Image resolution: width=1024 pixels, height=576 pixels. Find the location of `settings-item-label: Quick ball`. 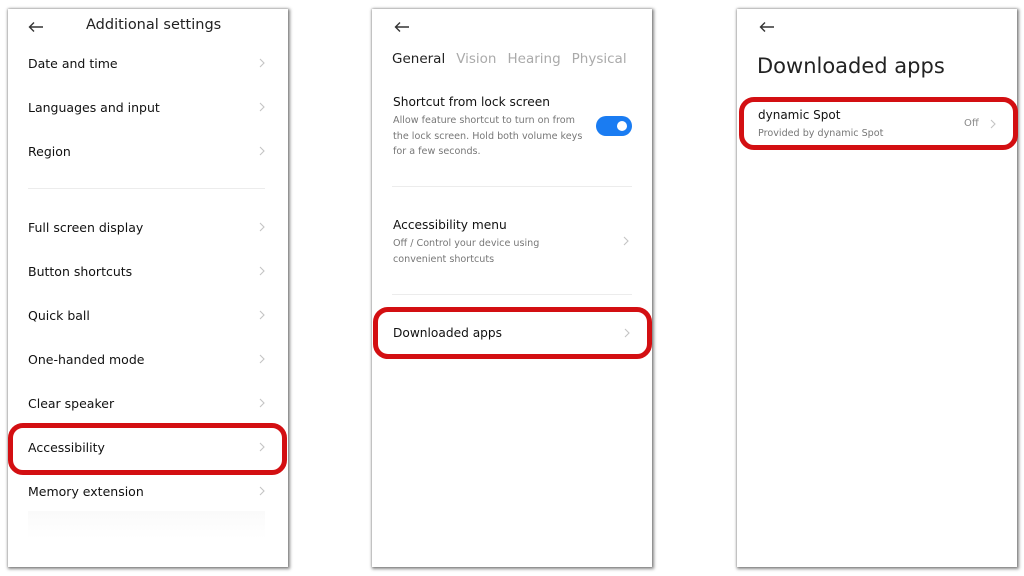

settings-item-label: Quick ball is located at coordinates (59, 315).